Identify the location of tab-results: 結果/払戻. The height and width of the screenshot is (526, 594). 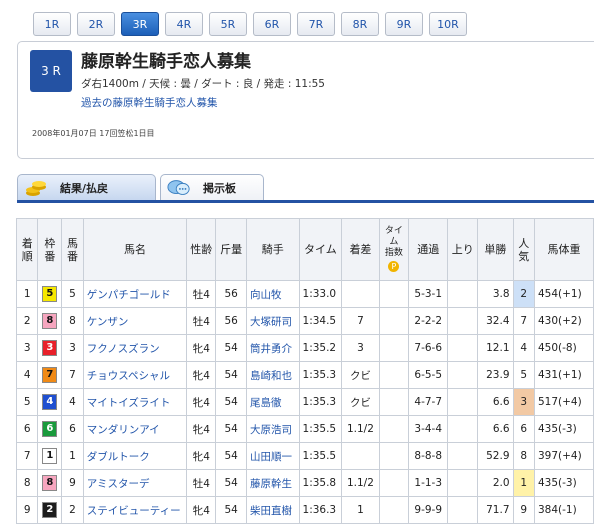
(86, 187).